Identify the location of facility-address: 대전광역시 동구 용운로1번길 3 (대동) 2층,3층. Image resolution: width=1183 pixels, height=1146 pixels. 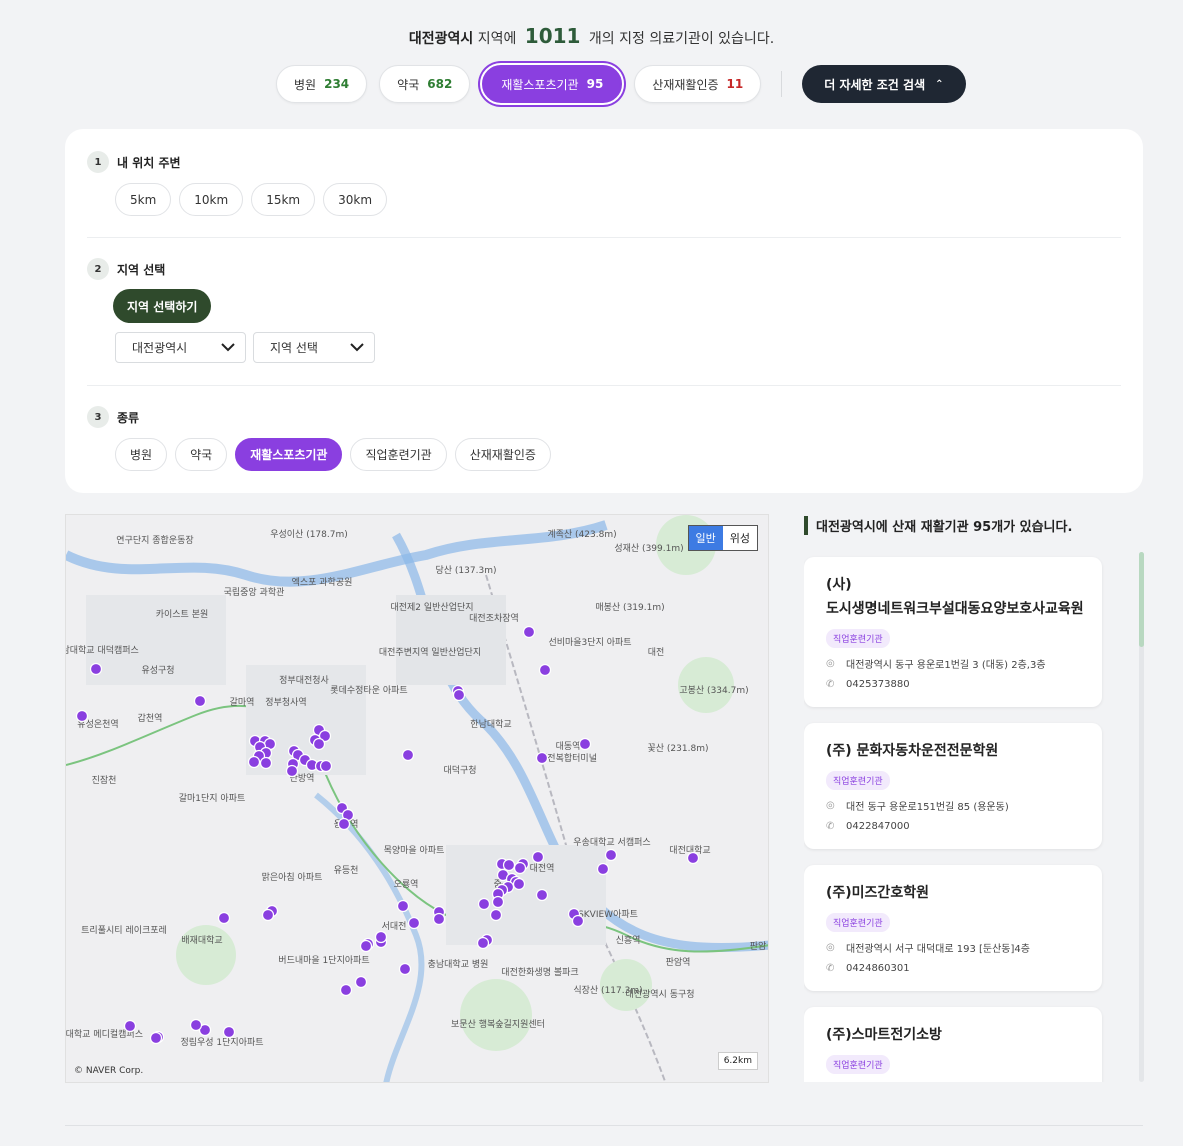
(946, 665).